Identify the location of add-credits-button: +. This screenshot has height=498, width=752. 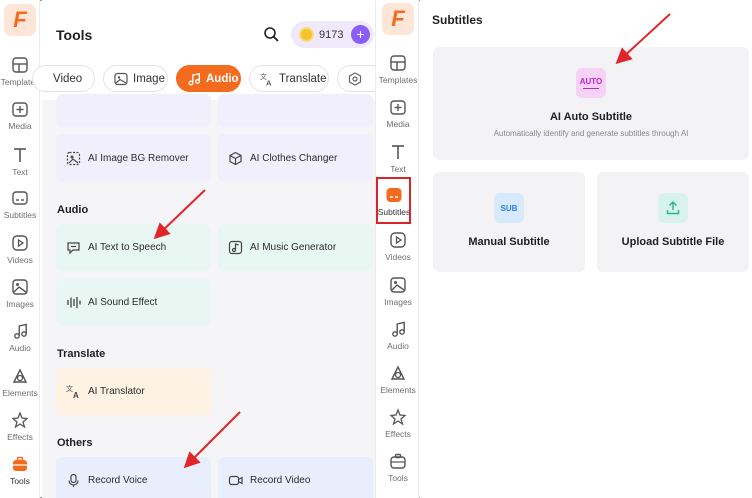
(360, 34).